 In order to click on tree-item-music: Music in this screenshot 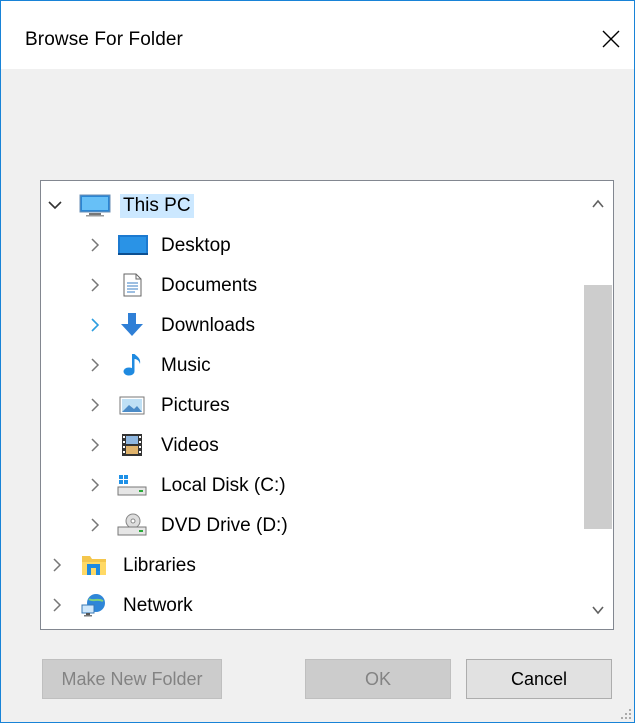, I will do `click(311, 365)`.